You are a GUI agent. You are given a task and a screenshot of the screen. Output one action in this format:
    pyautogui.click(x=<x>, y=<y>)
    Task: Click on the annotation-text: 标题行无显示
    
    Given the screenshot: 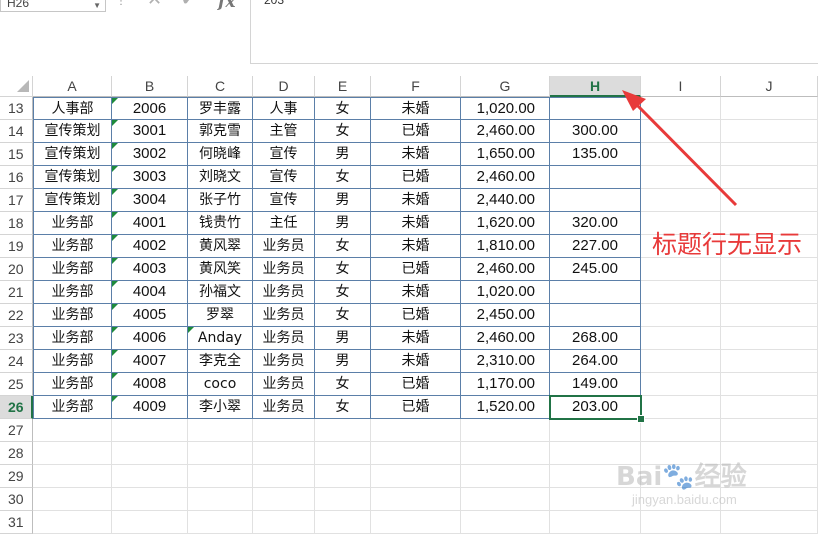 What is the action you would take?
    pyautogui.click(x=727, y=244)
    